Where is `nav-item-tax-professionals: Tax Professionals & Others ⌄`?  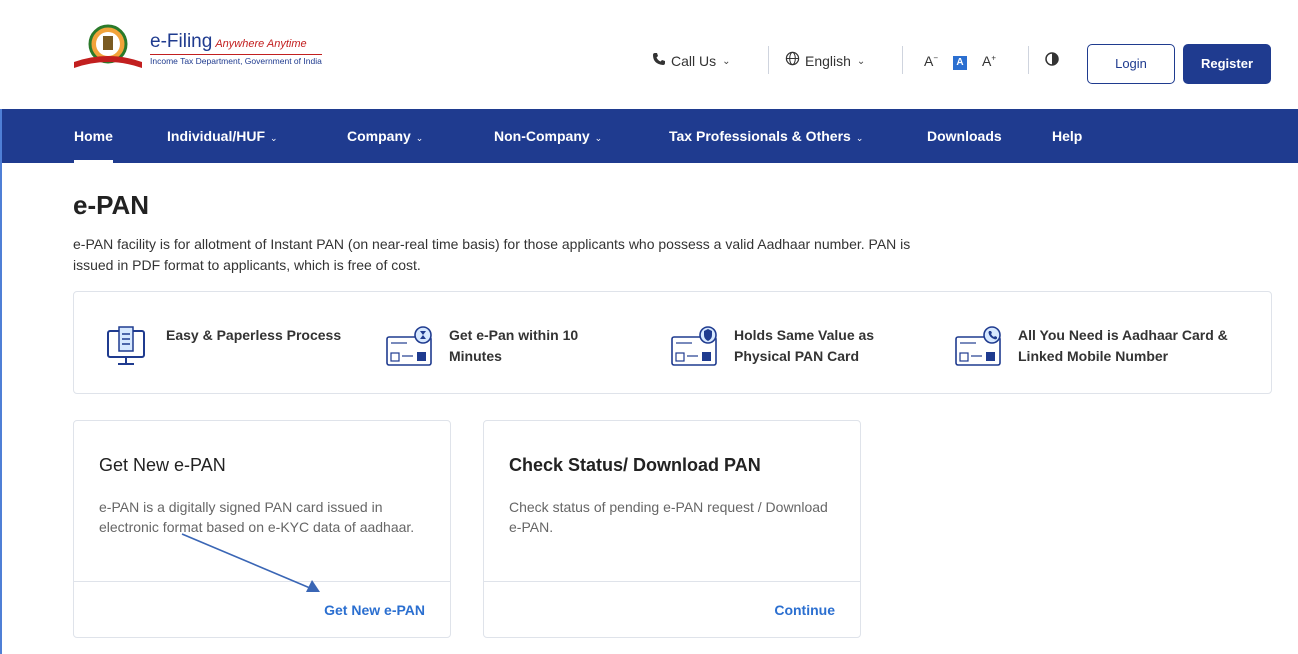
nav-item-tax-professionals: Tax Professionals & Others ⌄ is located at coordinates (766, 136).